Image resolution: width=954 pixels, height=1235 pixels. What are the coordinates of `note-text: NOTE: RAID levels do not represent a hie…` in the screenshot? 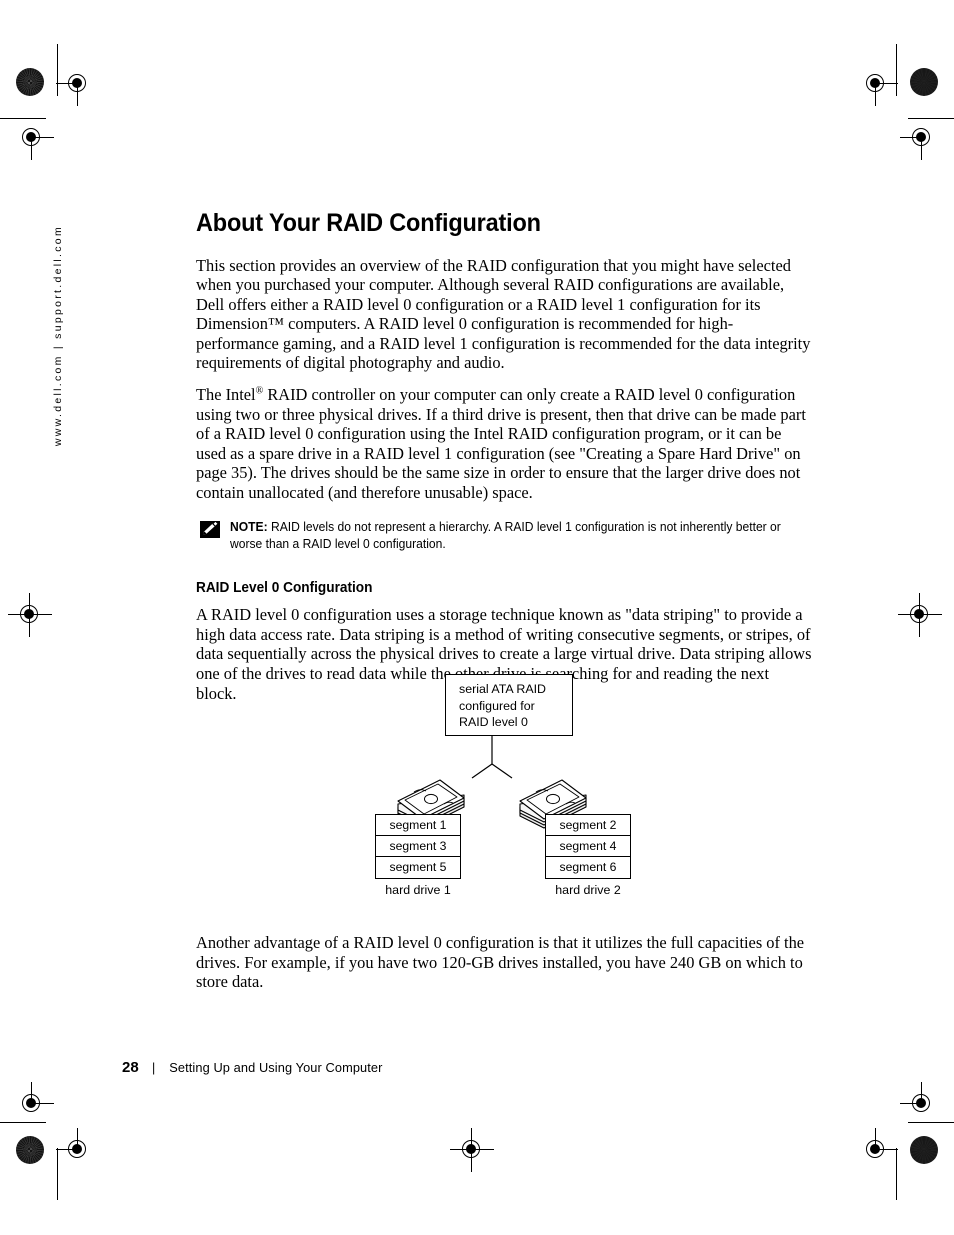 It's located at (509, 536).